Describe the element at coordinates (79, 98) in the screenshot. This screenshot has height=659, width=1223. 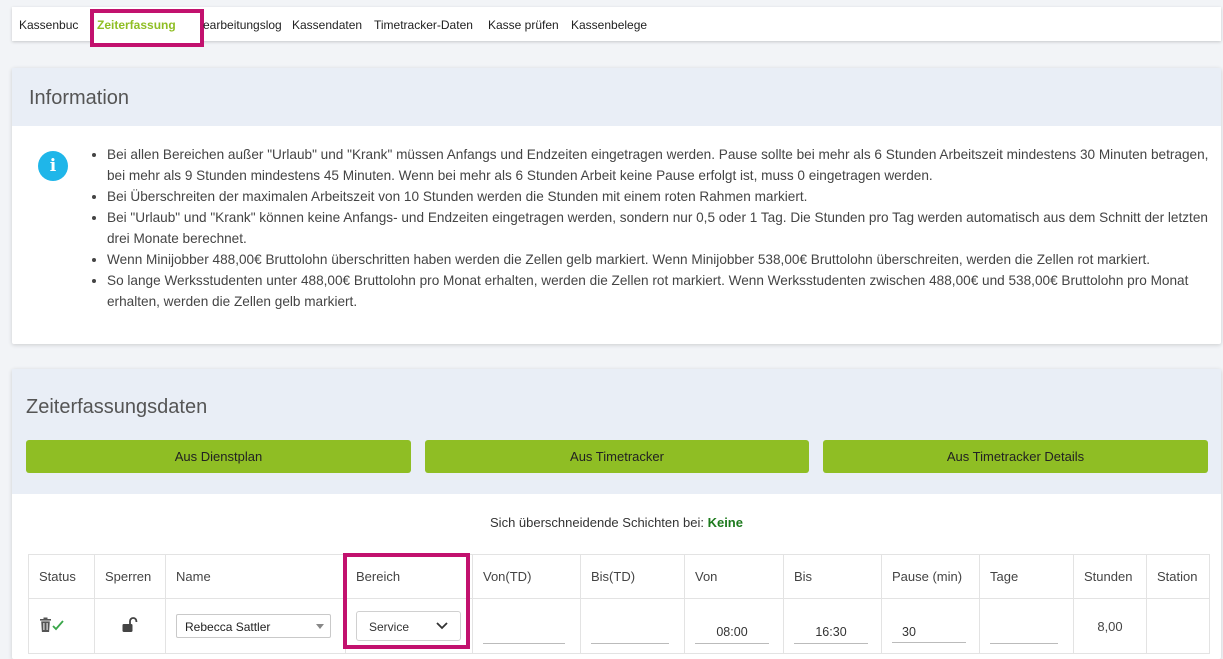
I see `information-title: Information` at that location.